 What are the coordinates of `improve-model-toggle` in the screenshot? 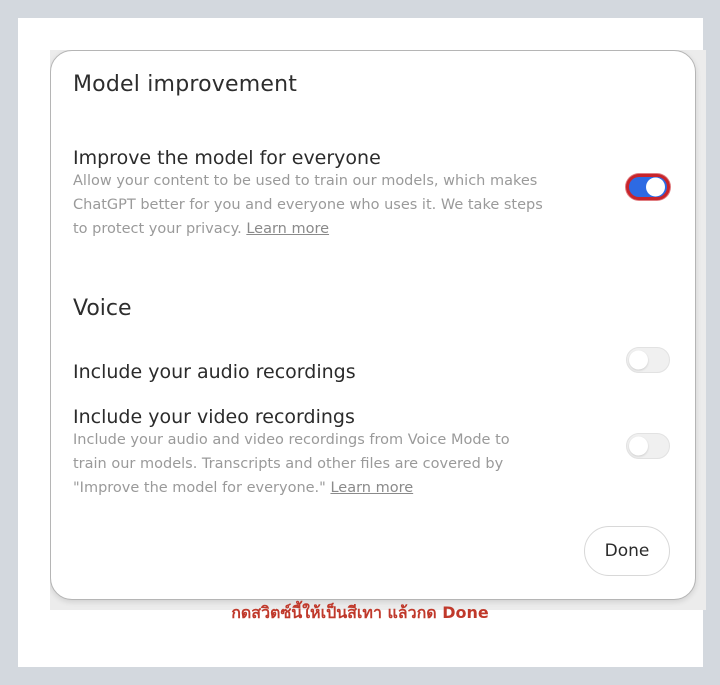 It's located at (648, 187).